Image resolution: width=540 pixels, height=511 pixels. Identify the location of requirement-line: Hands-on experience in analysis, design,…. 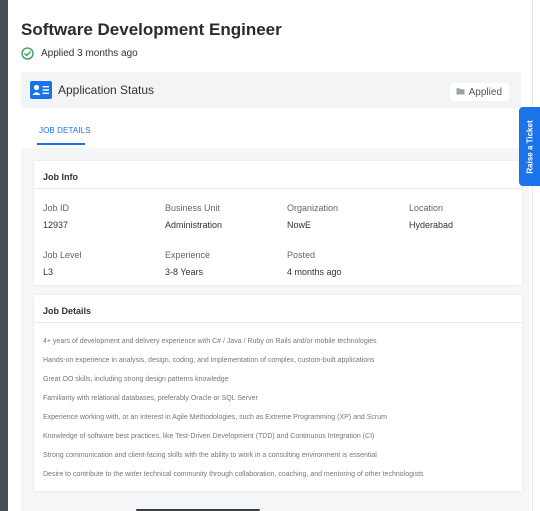
(209, 360).